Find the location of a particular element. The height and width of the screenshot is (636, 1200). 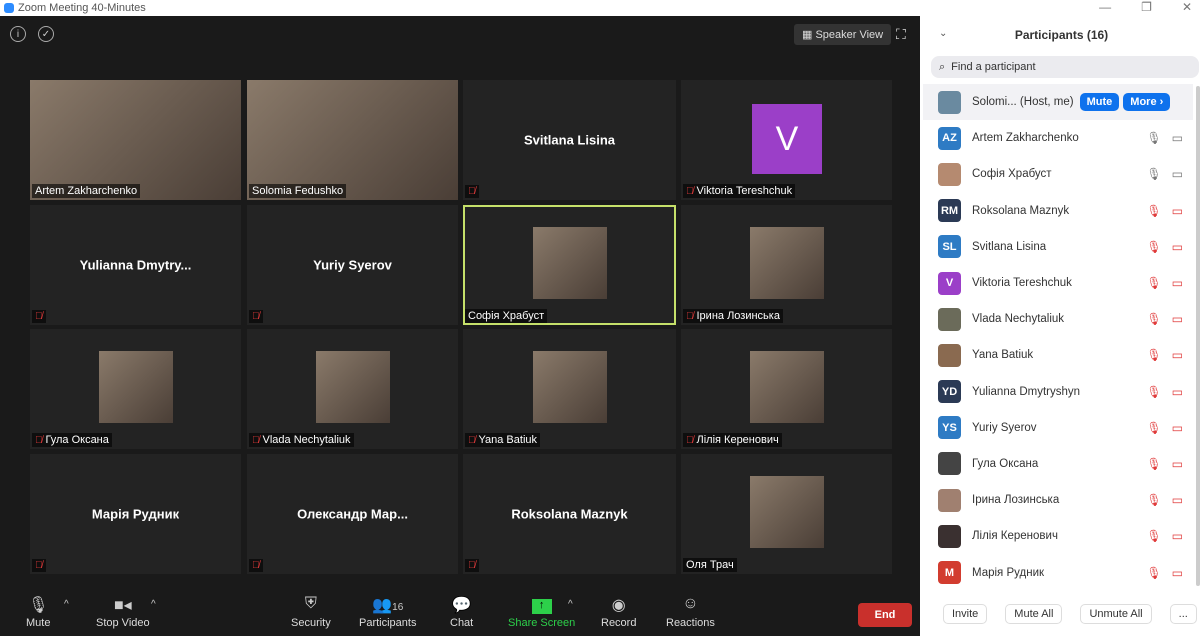

video-camera-icon: ▭ is located at coordinates (1177, 174).